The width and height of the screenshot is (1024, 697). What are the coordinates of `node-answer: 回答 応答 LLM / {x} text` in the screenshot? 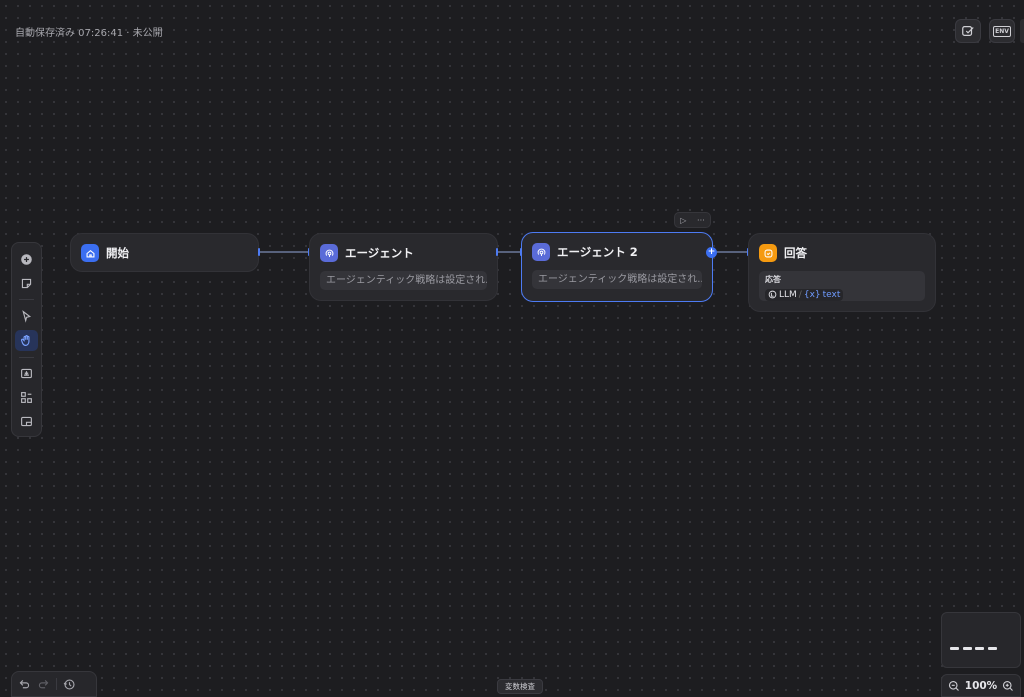 It's located at (842, 272).